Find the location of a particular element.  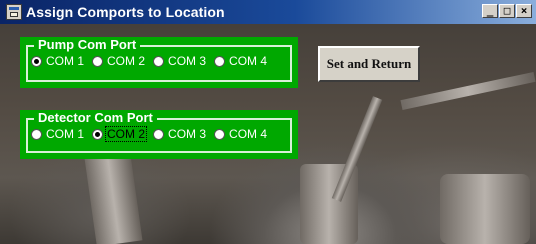

detector-radio-com4: COM 4 is located at coordinates (241, 134).